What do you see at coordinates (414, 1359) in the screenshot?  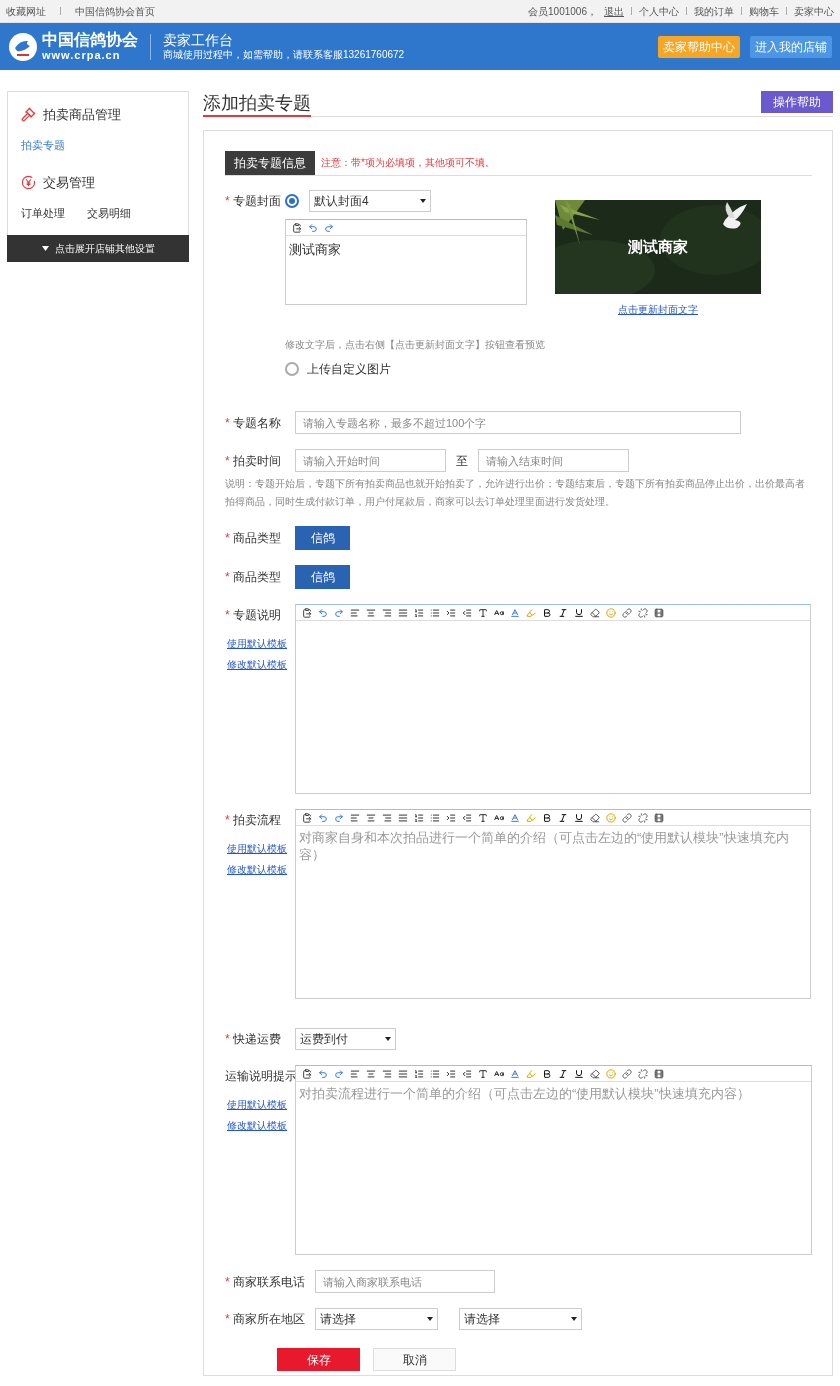 I see `form-button: 取消` at bounding box center [414, 1359].